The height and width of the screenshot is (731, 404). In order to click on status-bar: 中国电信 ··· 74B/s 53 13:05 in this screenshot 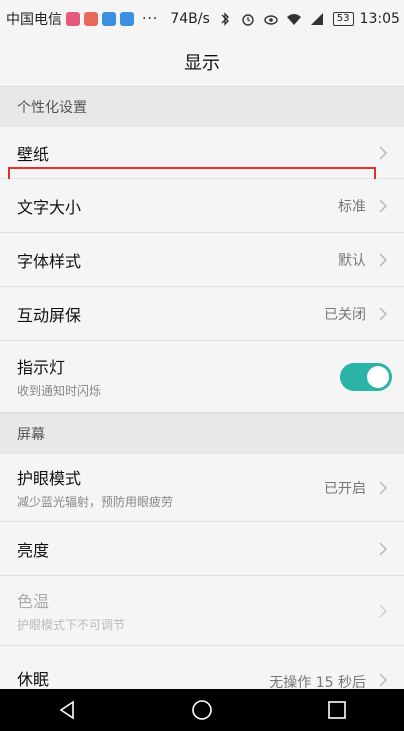, I will do `click(202, 19)`.